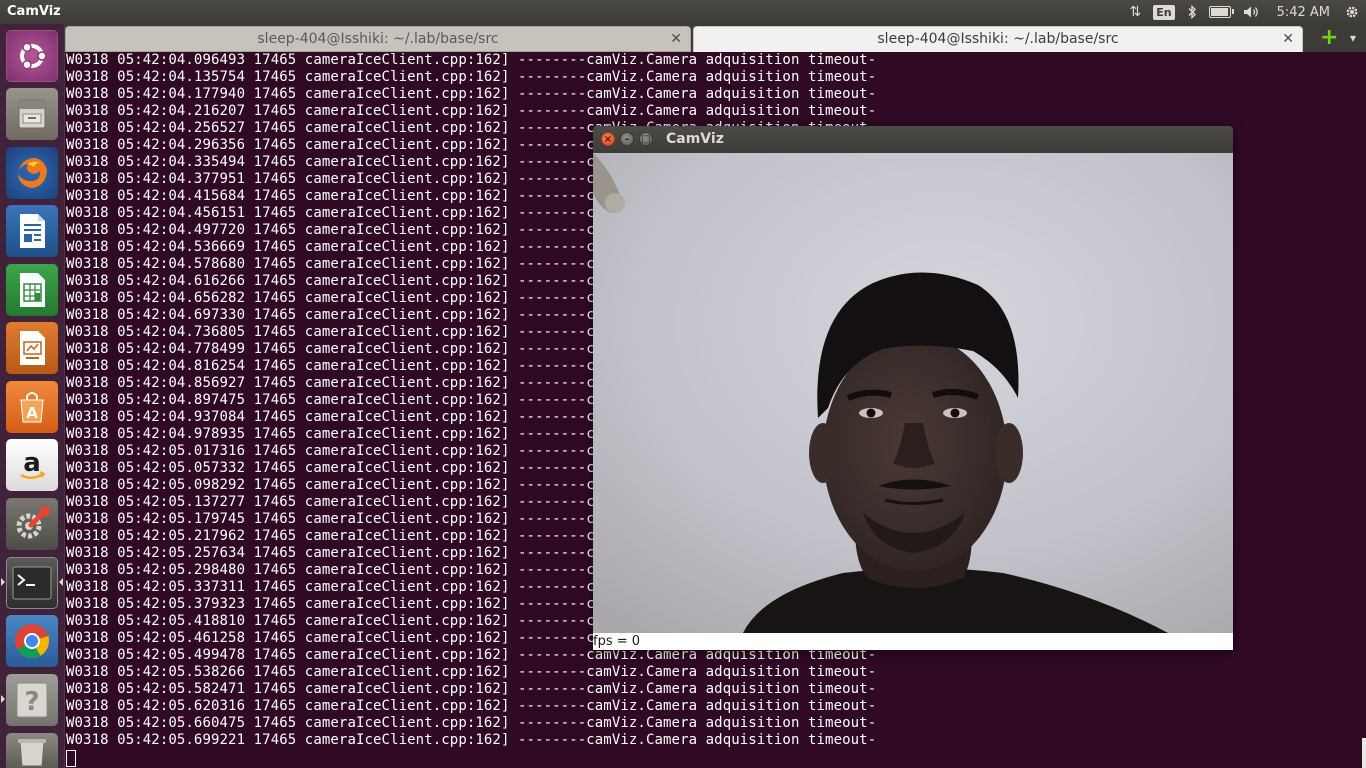 Image resolution: width=1366 pixels, height=768 pixels. Describe the element at coordinates (1364, 753) in the screenshot. I see `scrollbar` at that location.